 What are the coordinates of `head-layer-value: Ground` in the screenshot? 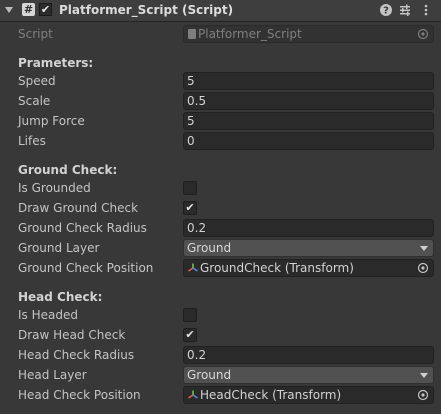 It's located at (209, 375).